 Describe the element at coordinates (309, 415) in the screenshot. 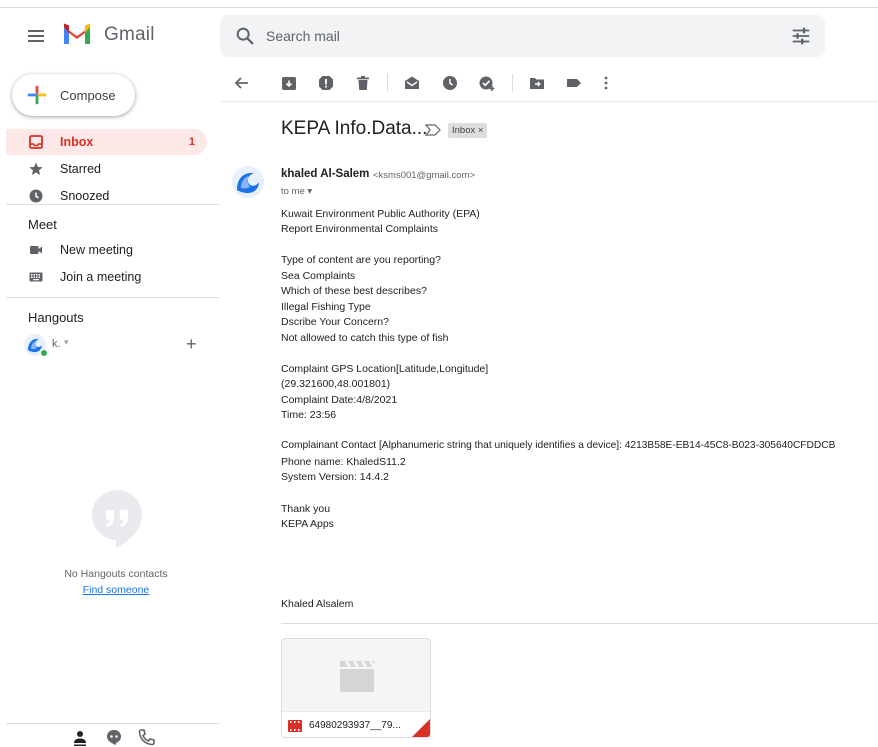

I see `email-body-line: Time: 23:56` at that location.